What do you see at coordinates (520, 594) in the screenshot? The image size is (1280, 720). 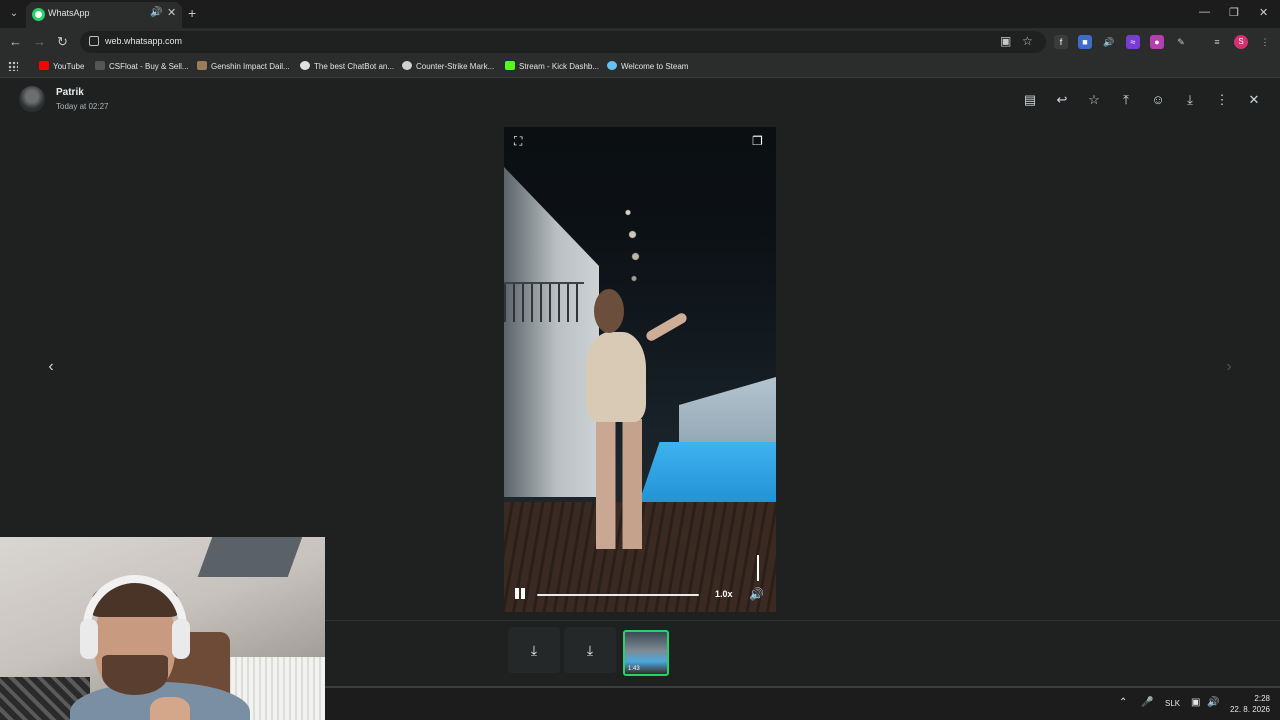 I see `pause-icon` at bounding box center [520, 594].